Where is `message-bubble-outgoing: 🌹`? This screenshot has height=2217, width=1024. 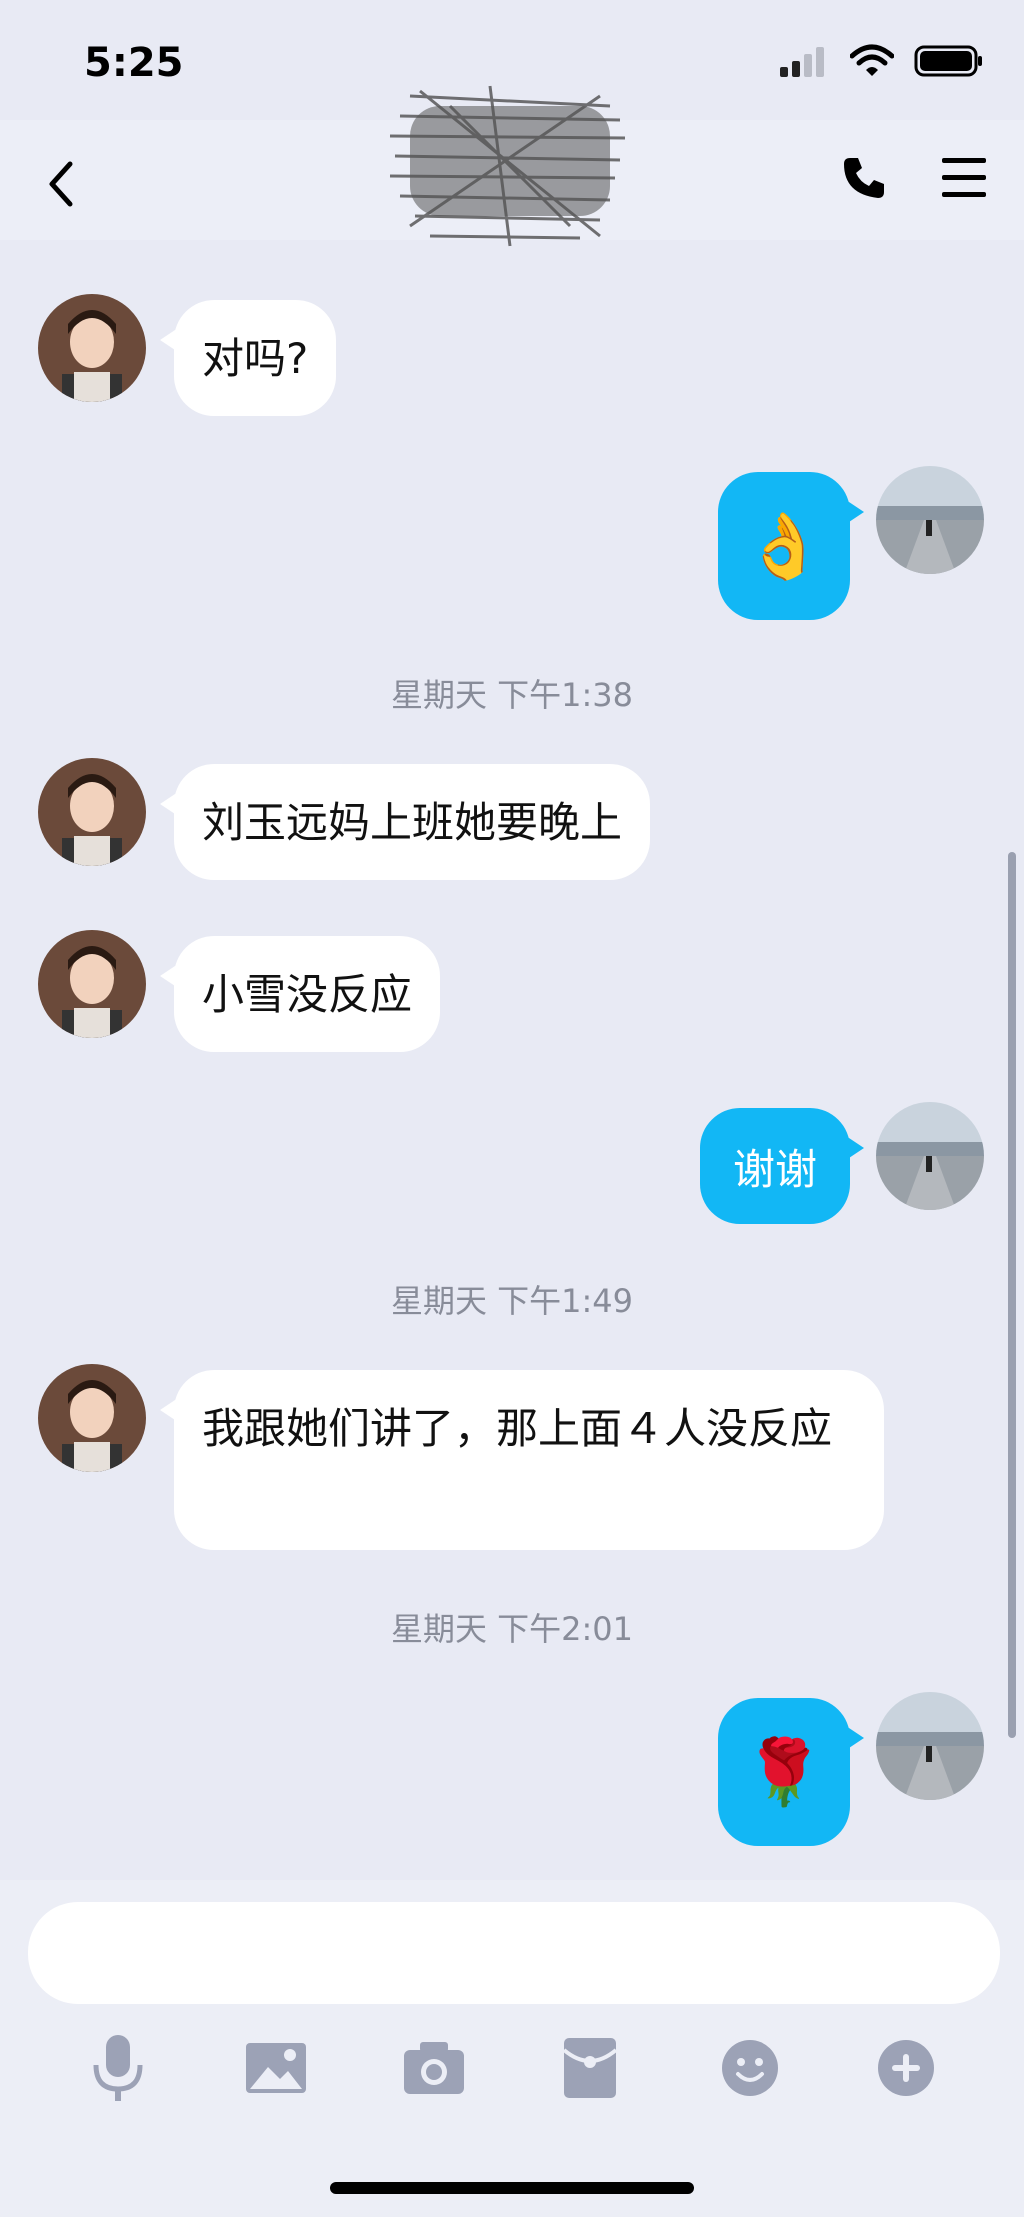 message-bubble-outgoing: 🌹 is located at coordinates (791, 1772).